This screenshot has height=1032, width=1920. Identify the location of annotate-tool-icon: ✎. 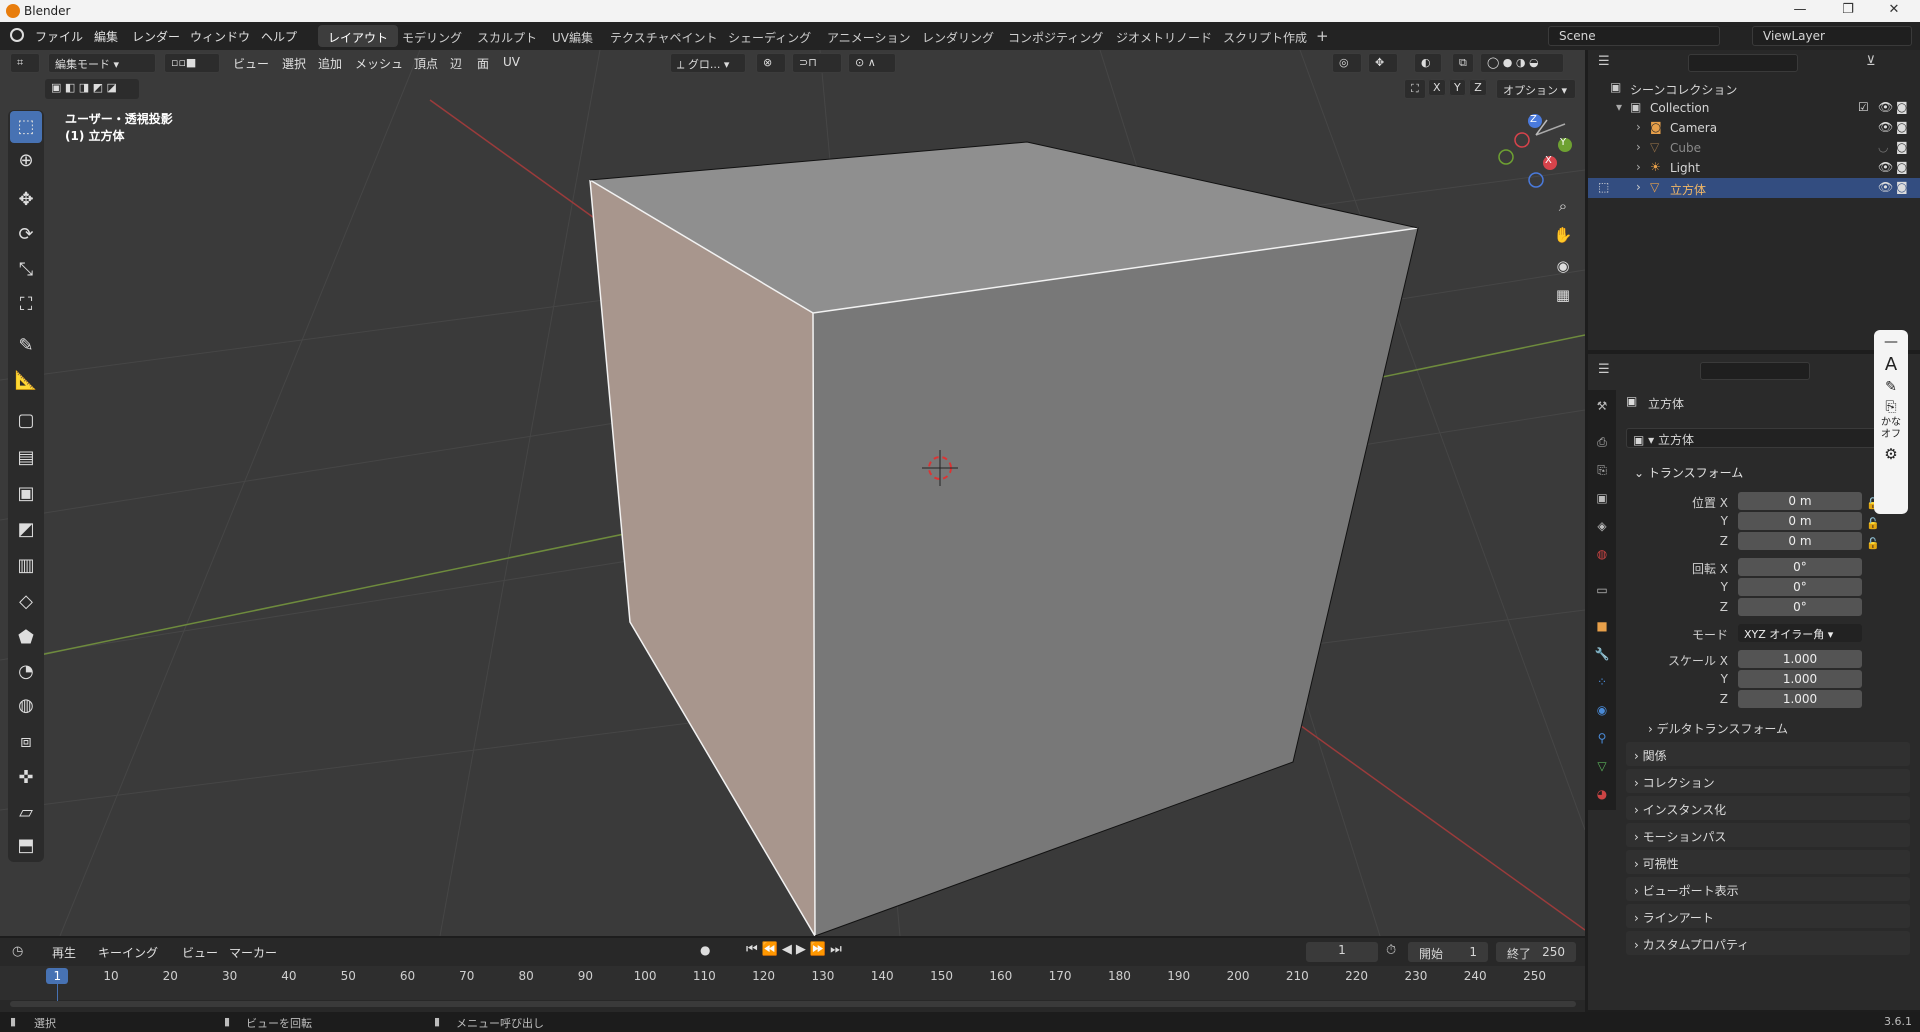
(26, 346).